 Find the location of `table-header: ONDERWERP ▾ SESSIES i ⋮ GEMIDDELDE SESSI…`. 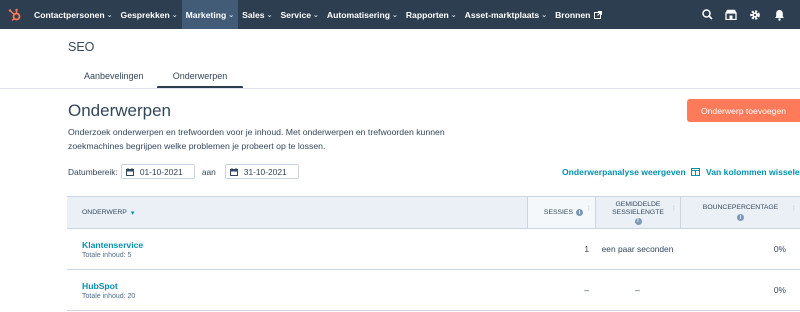

table-header: ONDERWERP ▾ SESSIES i ⋮ GEMIDDELDE SESSI… is located at coordinates (433, 212).